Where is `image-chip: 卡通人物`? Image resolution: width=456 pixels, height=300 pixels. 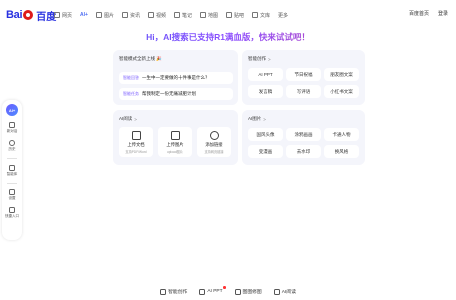
image-chip: 卡通人物 is located at coordinates (341, 134).